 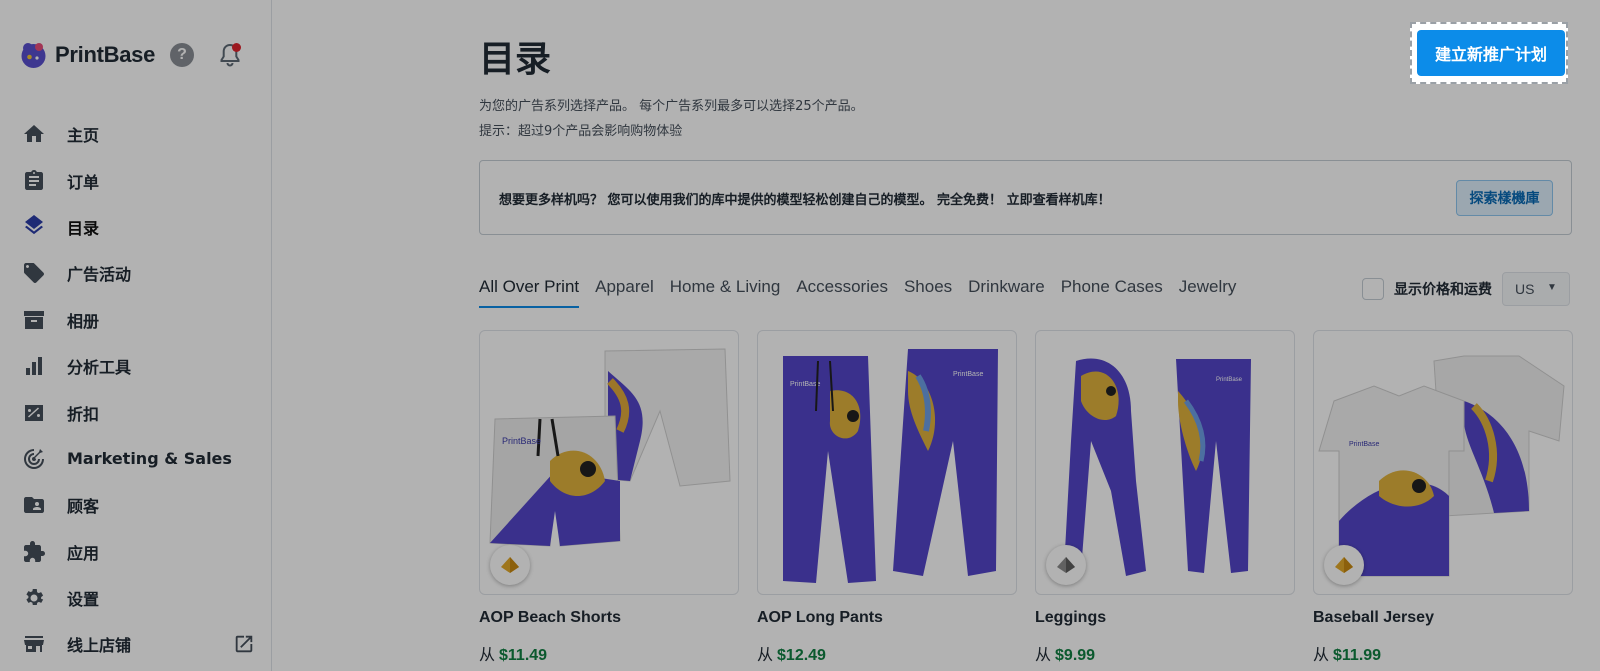 I want to click on brand: PrintBase, so click(x=87, y=55).